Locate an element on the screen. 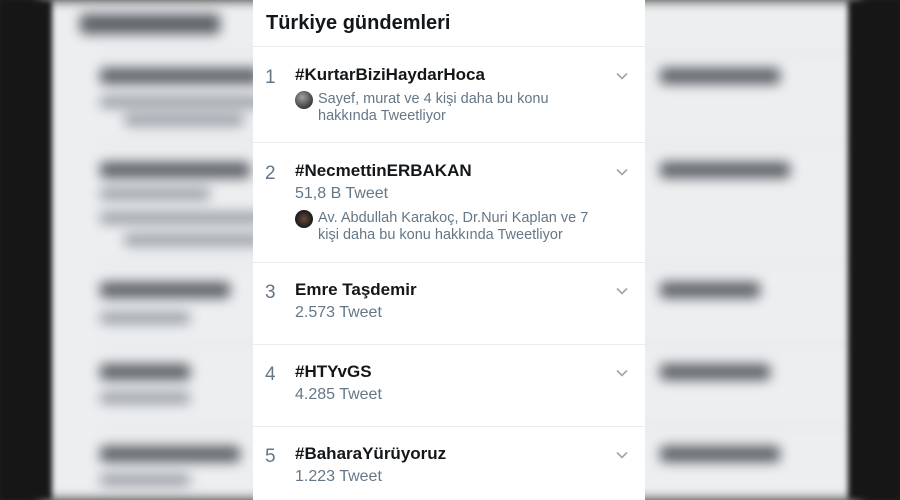 This screenshot has width=900, height=500. trend-rank: 1 is located at coordinates (270, 77).